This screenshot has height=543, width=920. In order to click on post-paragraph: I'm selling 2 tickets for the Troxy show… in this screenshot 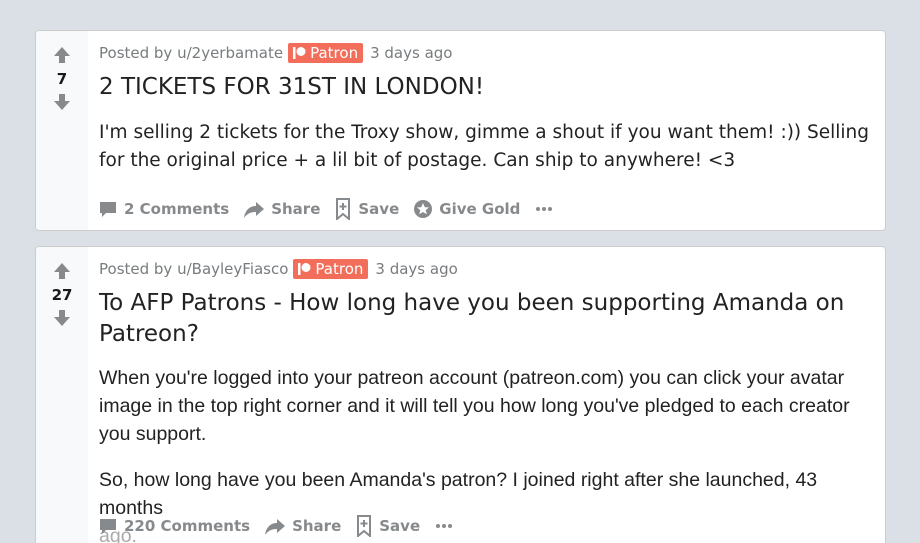, I will do `click(484, 146)`.